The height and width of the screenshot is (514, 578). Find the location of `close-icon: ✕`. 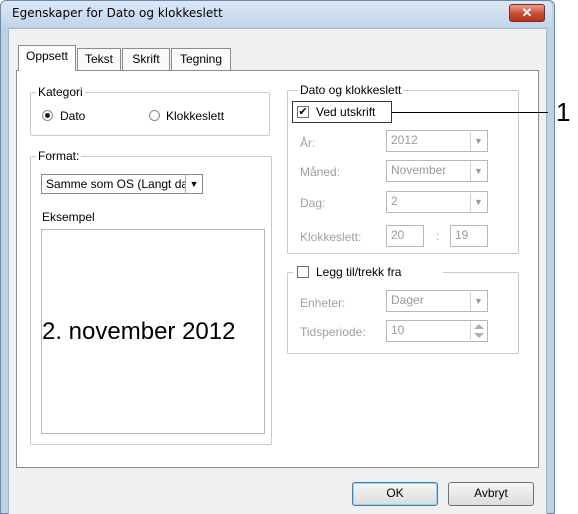

close-icon: ✕ is located at coordinates (527, 12).